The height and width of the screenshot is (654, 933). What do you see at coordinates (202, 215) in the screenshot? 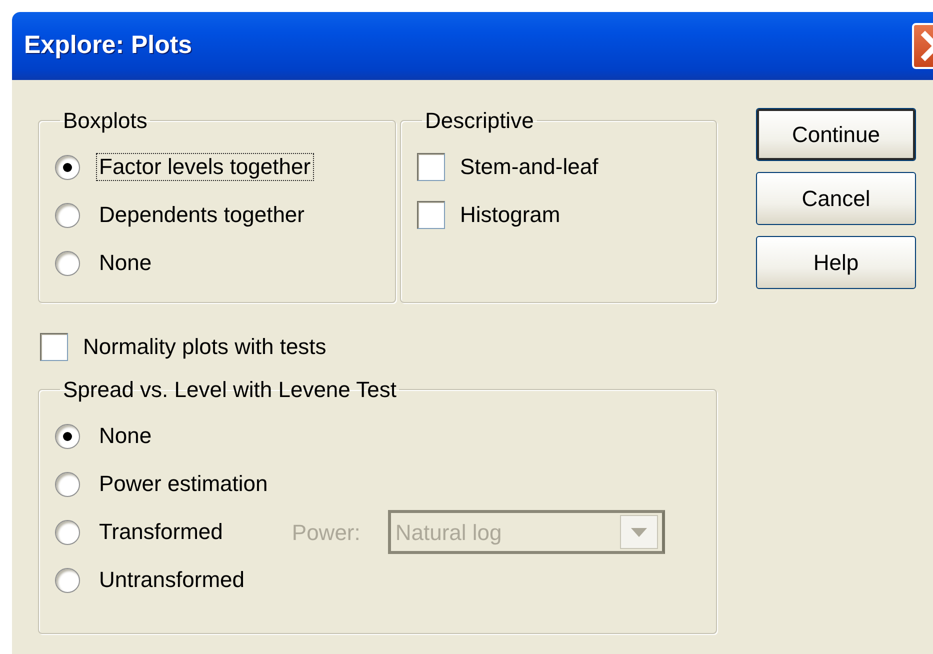
I see `option-label: Dependents together` at bounding box center [202, 215].